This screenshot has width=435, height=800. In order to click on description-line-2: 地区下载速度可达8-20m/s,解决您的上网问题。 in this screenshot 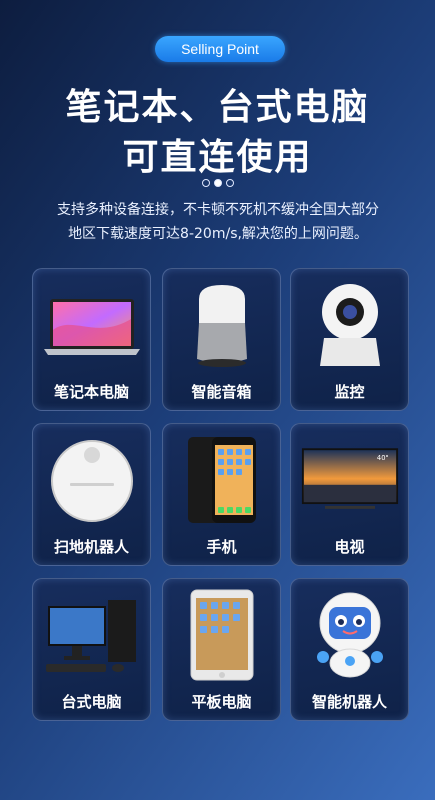, I will do `click(218, 234)`.